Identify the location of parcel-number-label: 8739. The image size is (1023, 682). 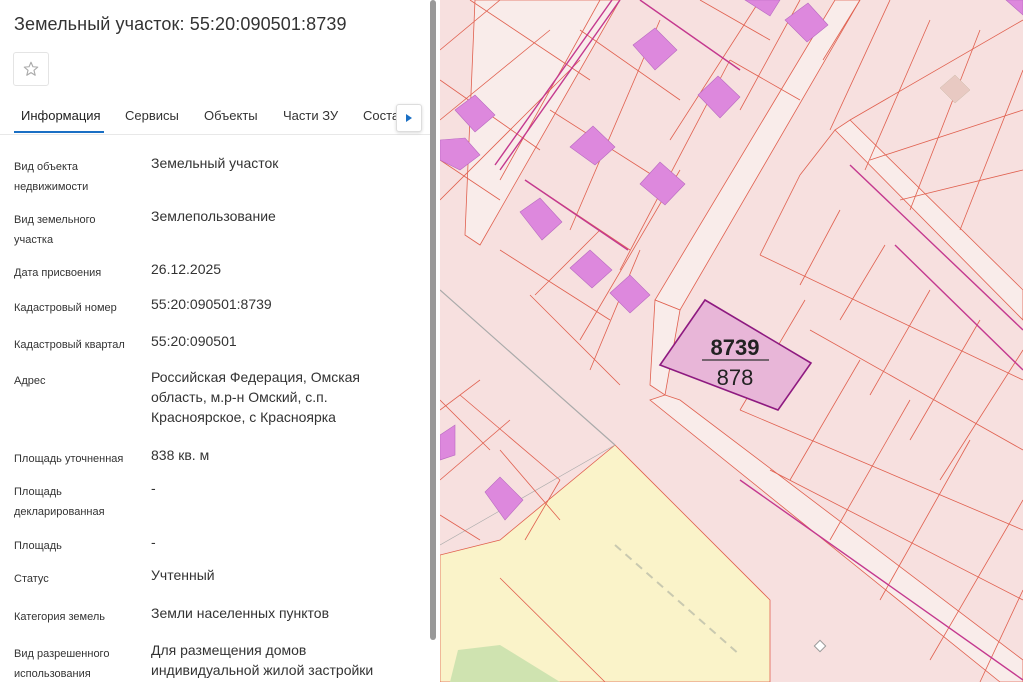
(735, 347).